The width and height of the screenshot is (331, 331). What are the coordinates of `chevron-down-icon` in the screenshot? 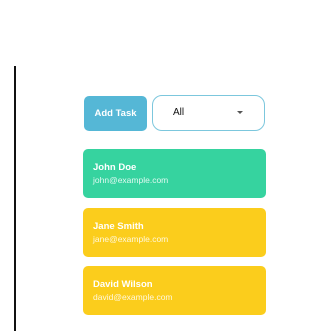 It's located at (240, 112).